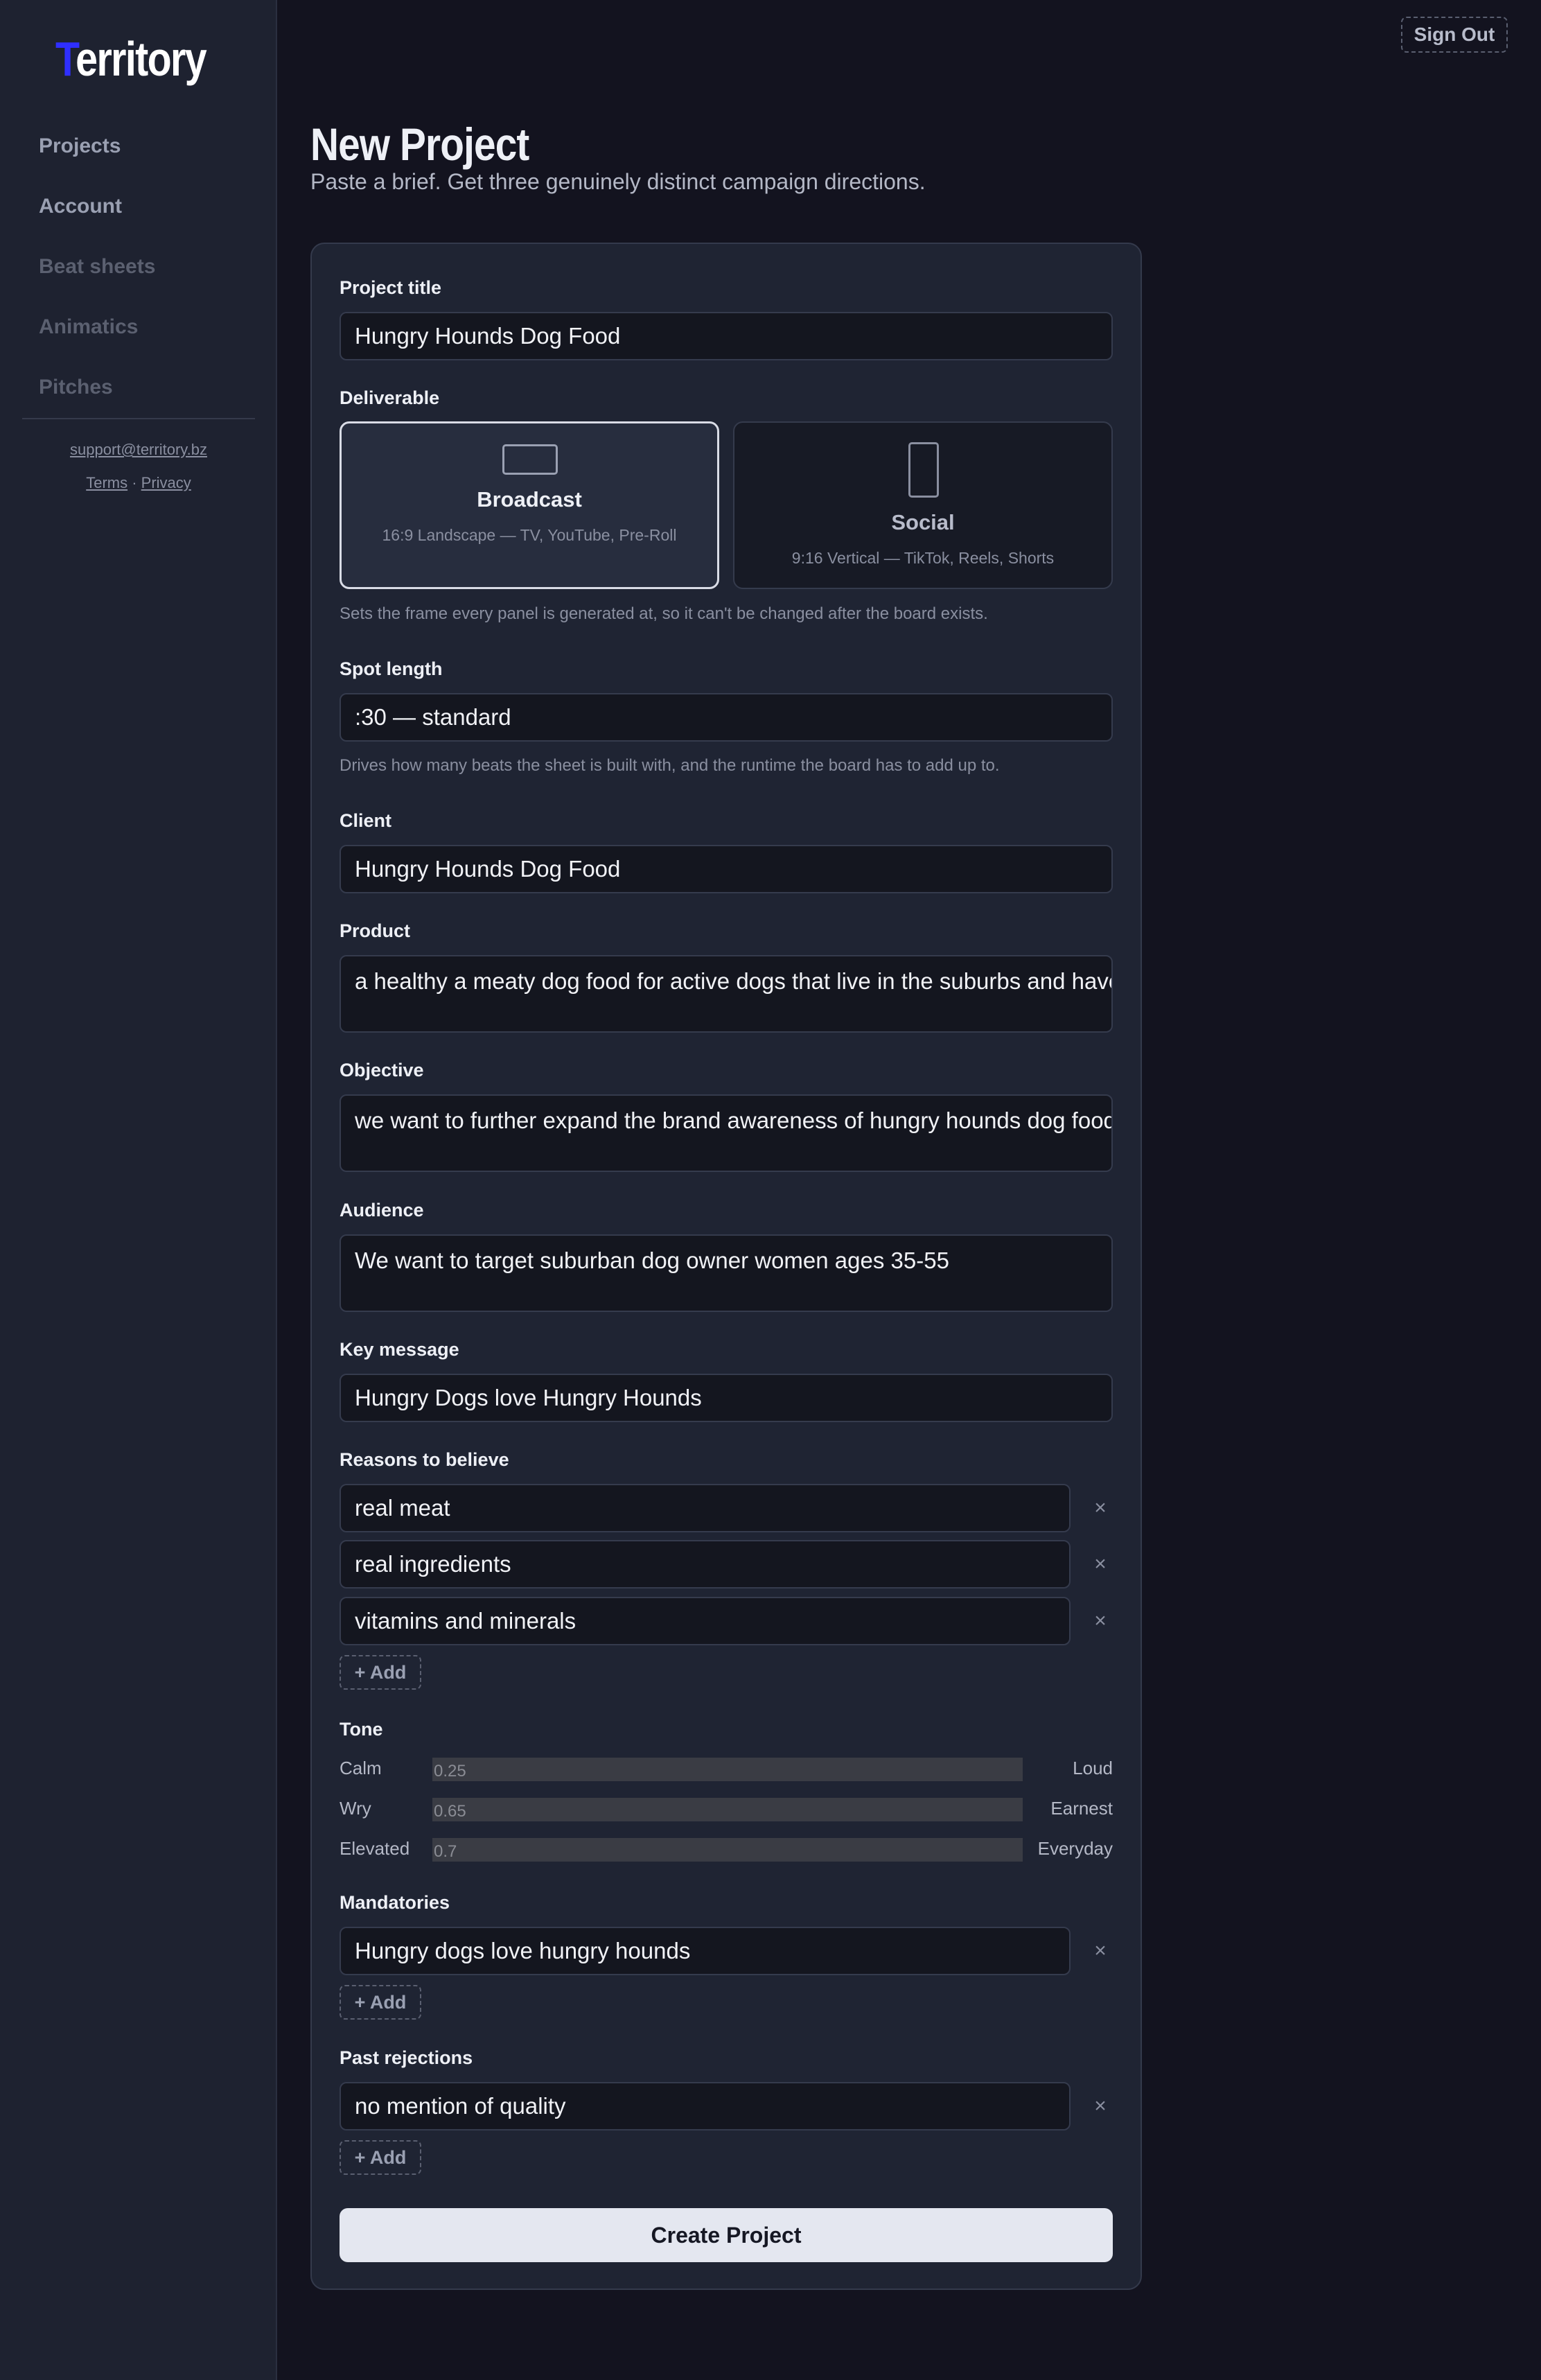 This screenshot has width=1541, height=2380. What do you see at coordinates (138, 450) in the screenshot?
I see `support-email-link: support@territory.bz` at bounding box center [138, 450].